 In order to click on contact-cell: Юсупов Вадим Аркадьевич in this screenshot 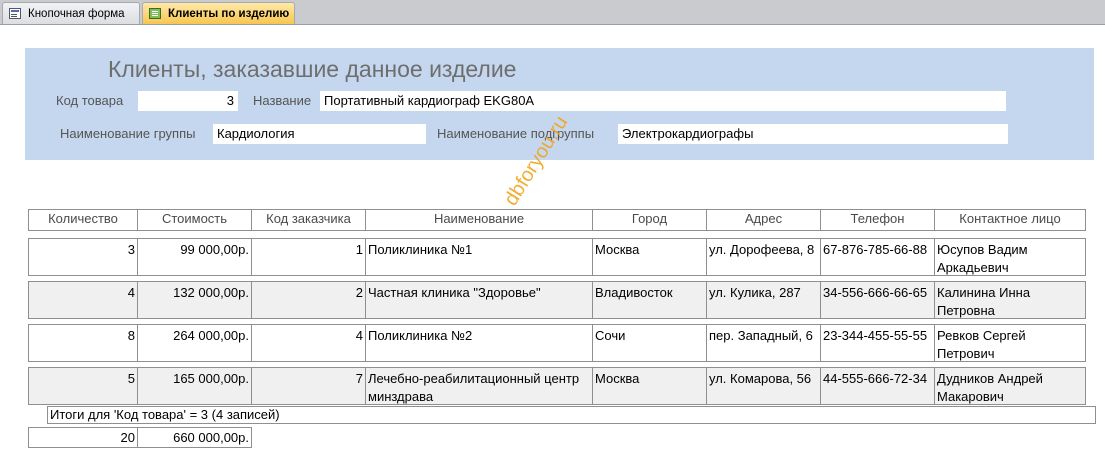, I will do `click(1010, 257)`.